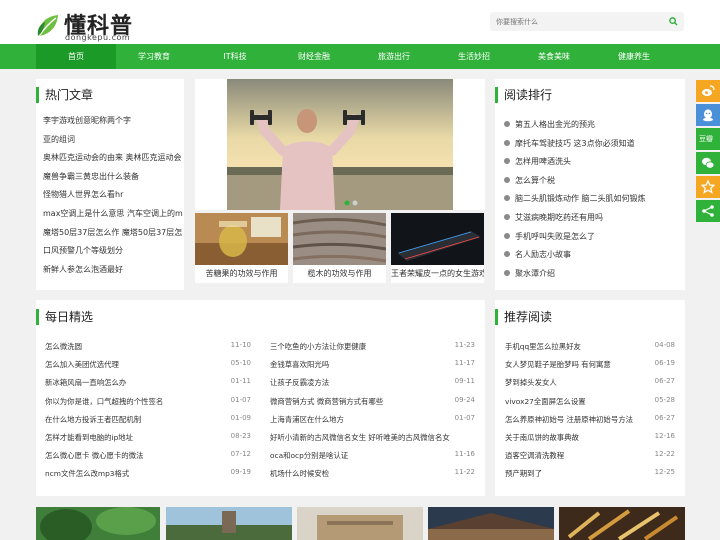  What do you see at coordinates (664, 472) in the screenshot?
I see `list-item-date: 12-25` at bounding box center [664, 472].